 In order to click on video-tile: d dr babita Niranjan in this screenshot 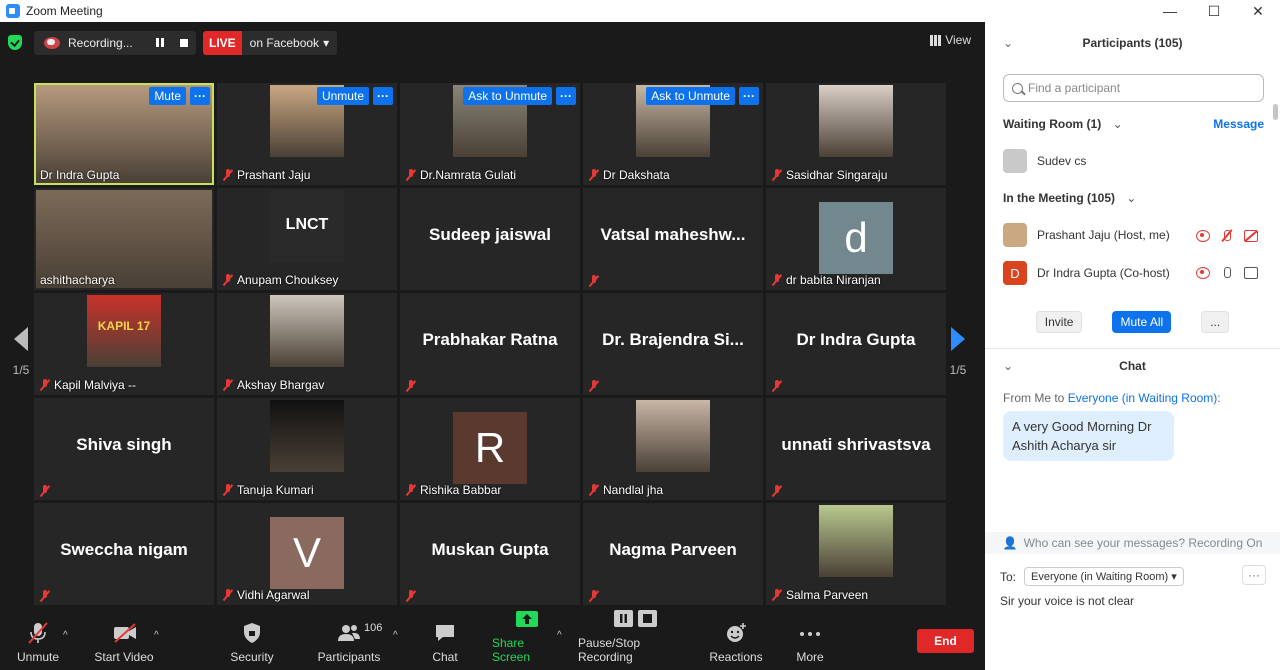, I will do `click(856, 239)`.